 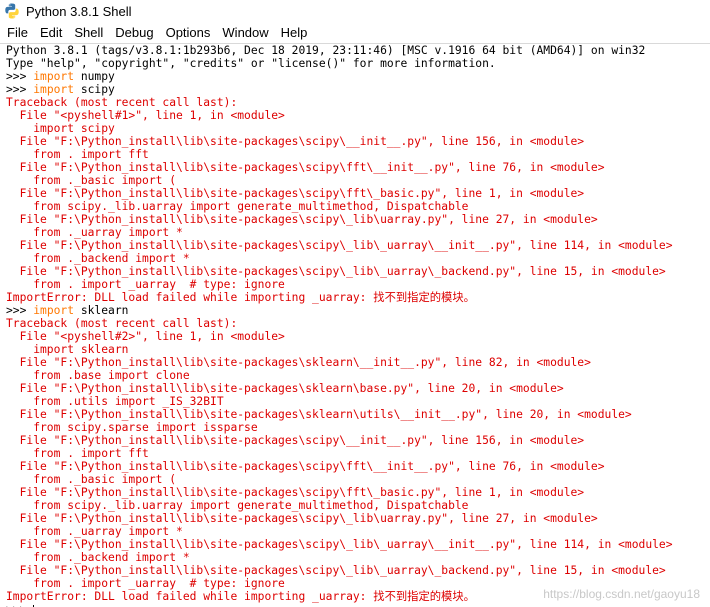 I want to click on error-line: from .base import clone, so click(x=98, y=375).